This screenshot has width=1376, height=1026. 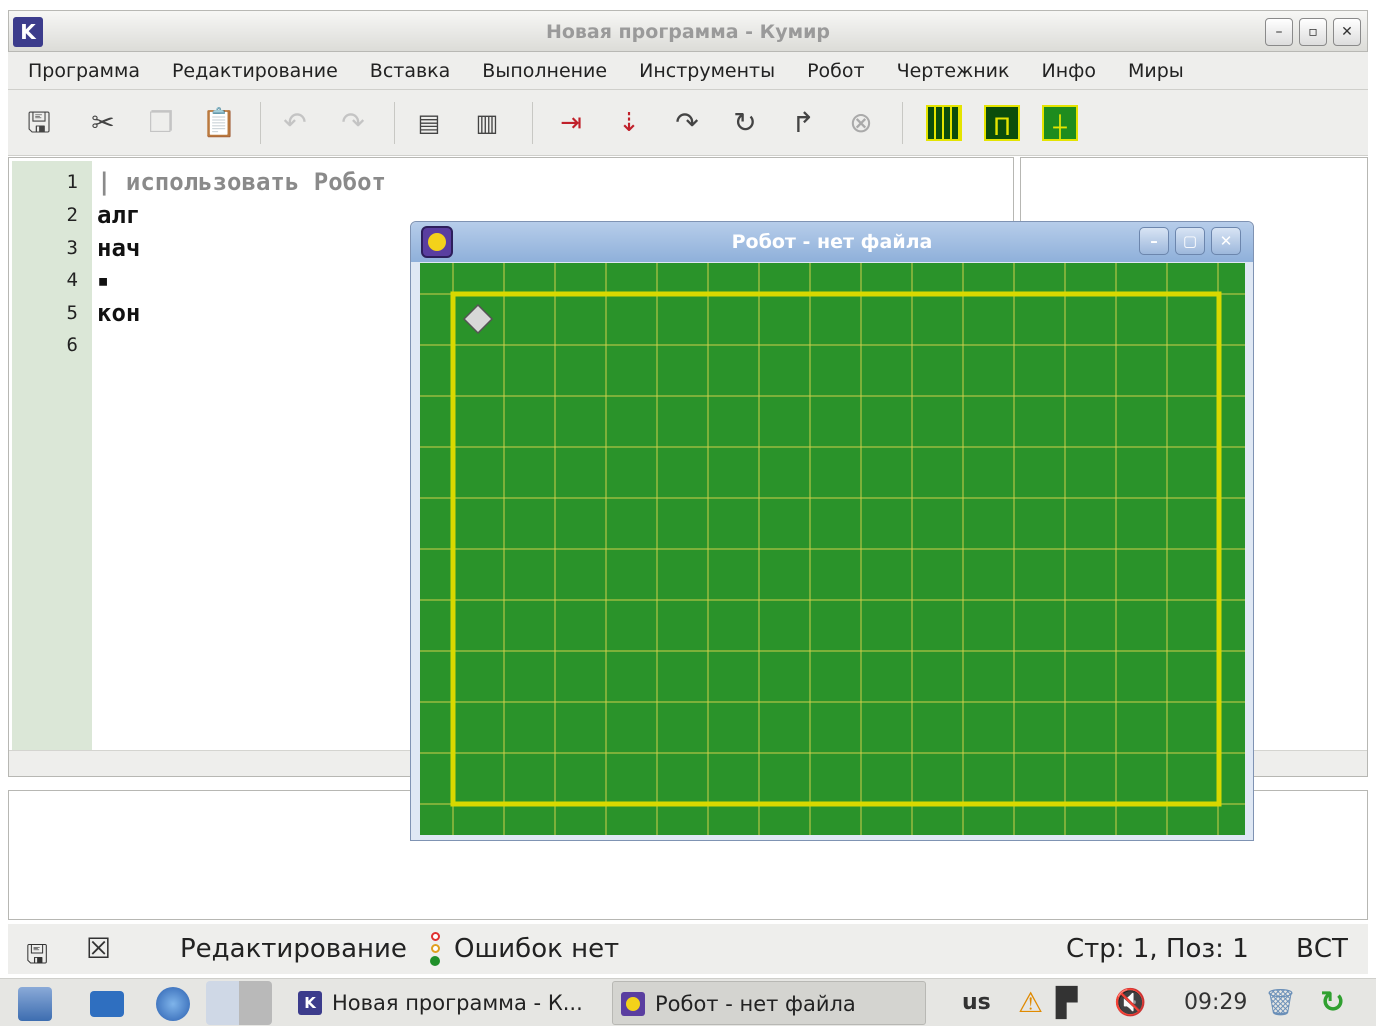 What do you see at coordinates (103, 123) in the screenshot?
I see `cut-icon: ✂` at bounding box center [103, 123].